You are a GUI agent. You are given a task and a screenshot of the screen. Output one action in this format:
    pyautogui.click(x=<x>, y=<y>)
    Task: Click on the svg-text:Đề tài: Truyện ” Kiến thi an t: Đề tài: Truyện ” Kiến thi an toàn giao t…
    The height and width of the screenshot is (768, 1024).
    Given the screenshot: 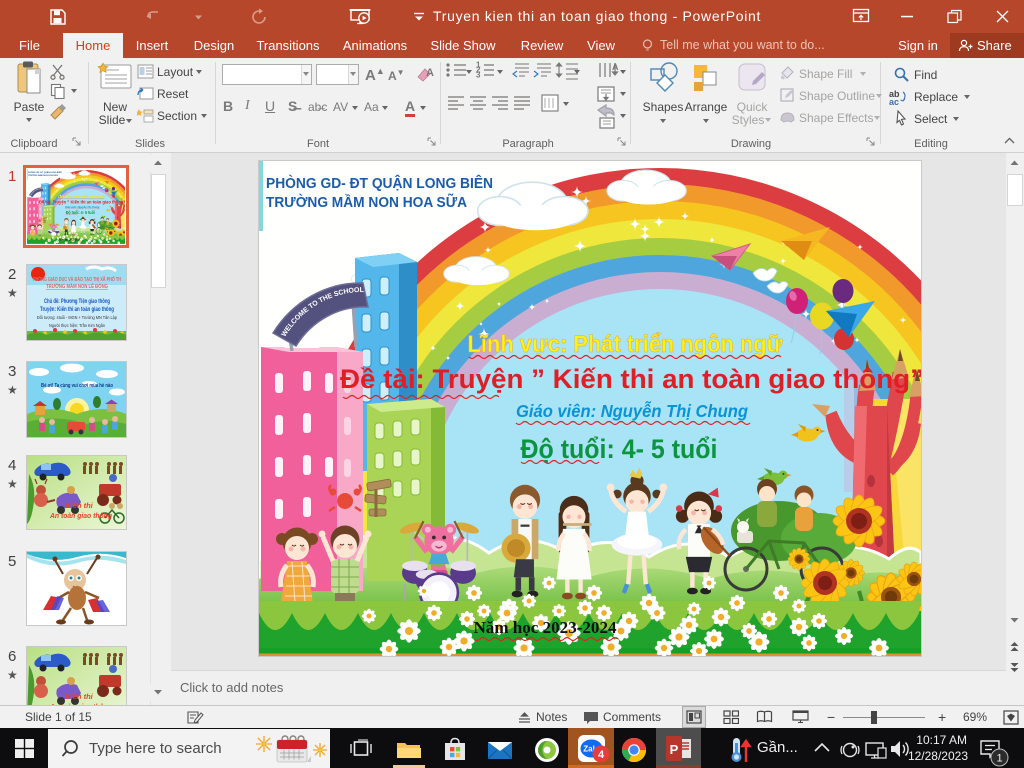 What is the action you would take?
    pyautogui.click(x=630, y=379)
    